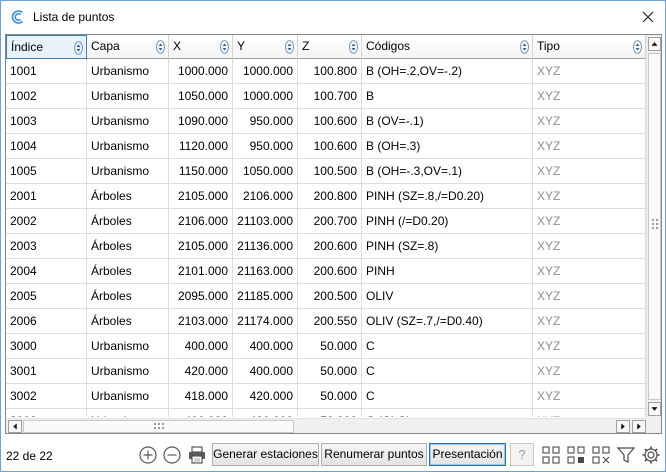 The height and width of the screenshot is (472, 666). What do you see at coordinates (46, 346) in the screenshot?
I see `cell-indice: 3000` at bounding box center [46, 346].